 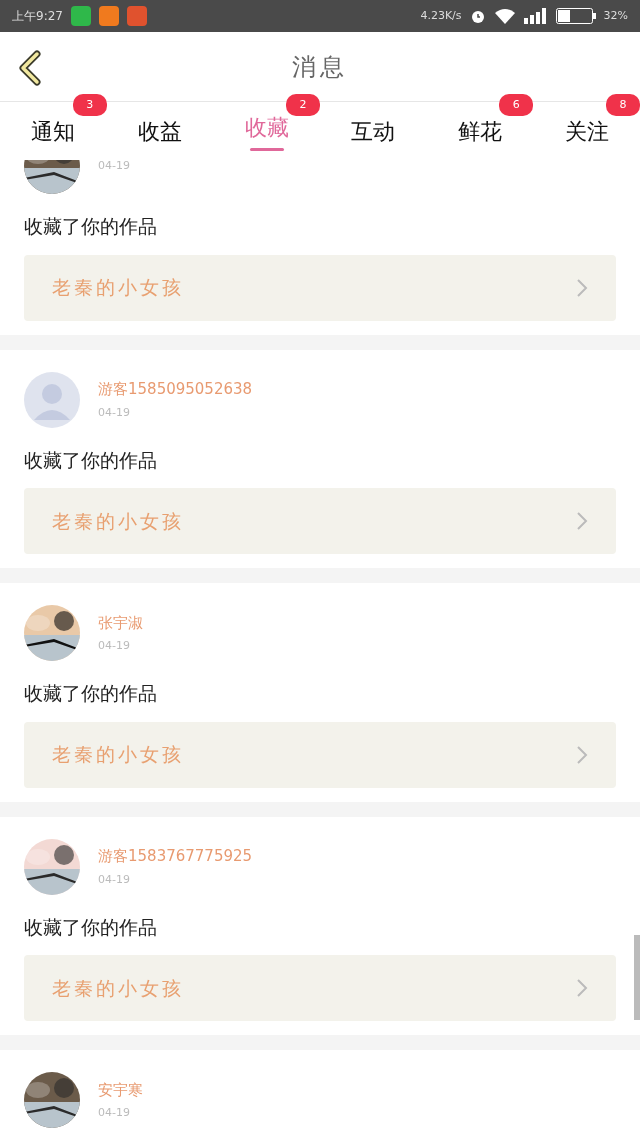 What do you see at coordinates (320, 67) in the screenshot?
I see `page-title: 消息` at bounding box center [320, 67].